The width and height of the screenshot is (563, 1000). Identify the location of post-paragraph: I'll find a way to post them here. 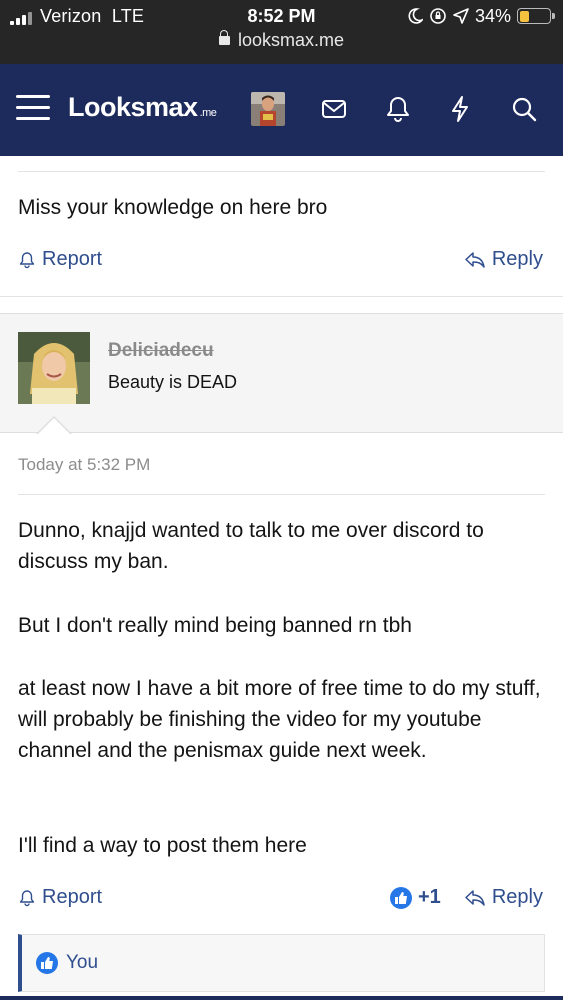
(162, 845).